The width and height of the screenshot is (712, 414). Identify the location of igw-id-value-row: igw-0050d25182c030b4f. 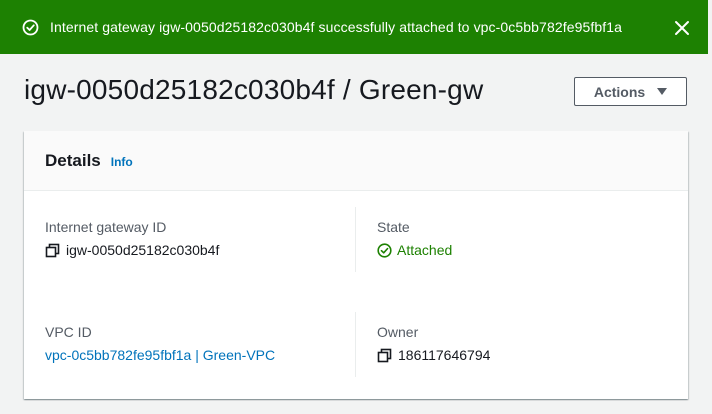
(132, 250).